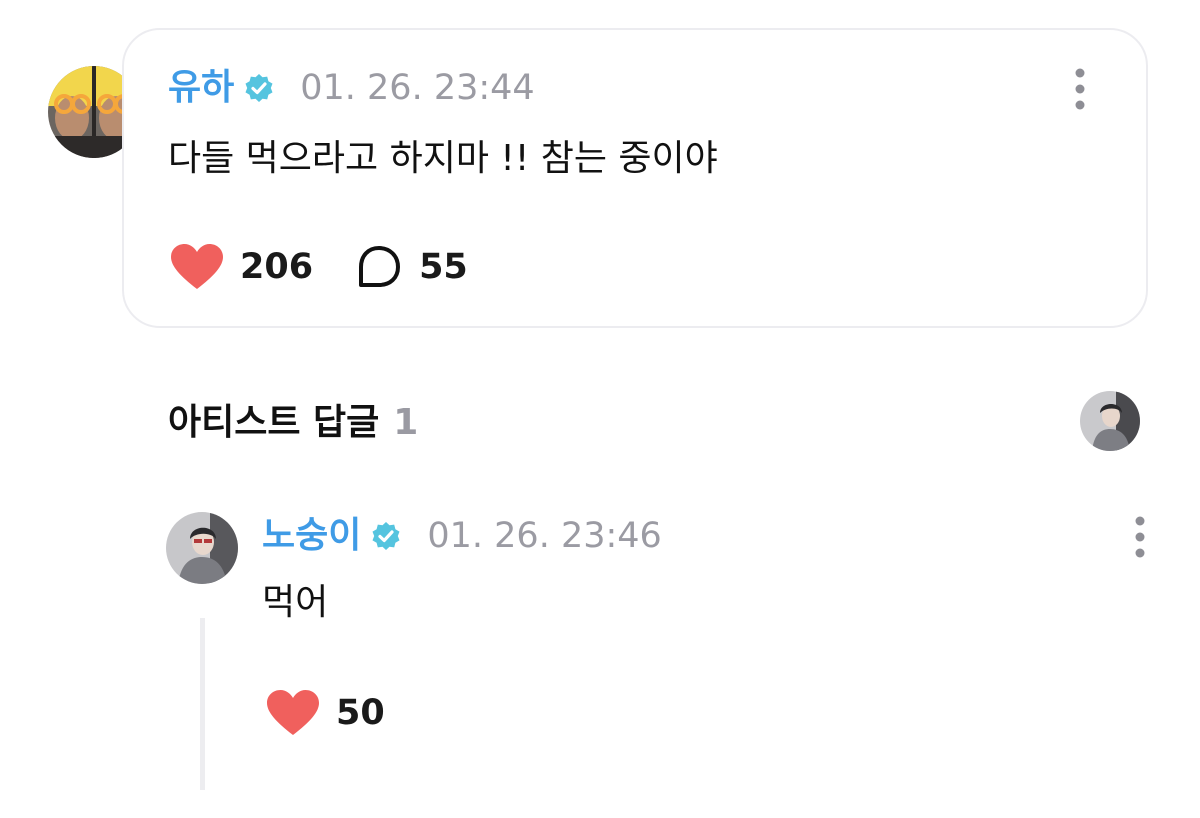  What do you see at coordinates (311, 536) in the screenshot?
I see `reply-author-name: 노숭이` at bounding box center [311, 536].